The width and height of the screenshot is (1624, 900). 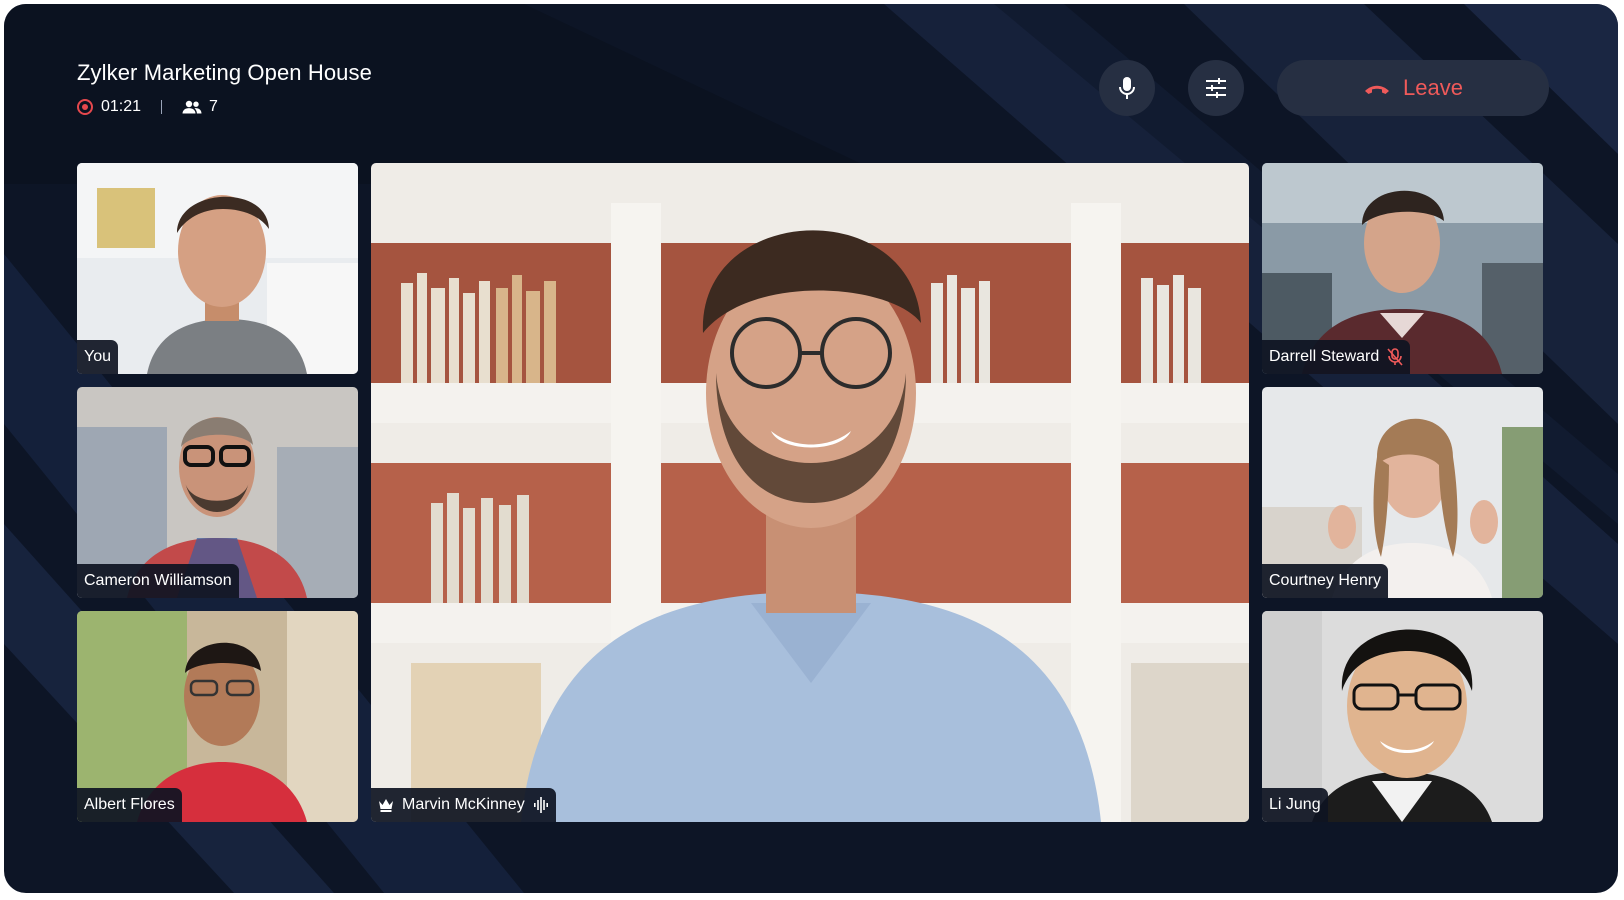 I want to click on mic-muted-icon, so click(x=1395, y=357).